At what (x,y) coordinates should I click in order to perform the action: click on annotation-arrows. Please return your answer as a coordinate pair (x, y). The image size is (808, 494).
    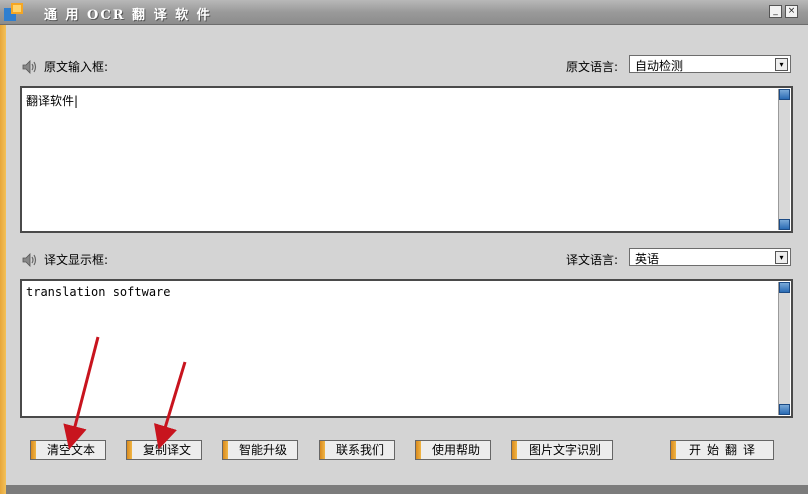
    Looking at the image, I should click on (125, 393).